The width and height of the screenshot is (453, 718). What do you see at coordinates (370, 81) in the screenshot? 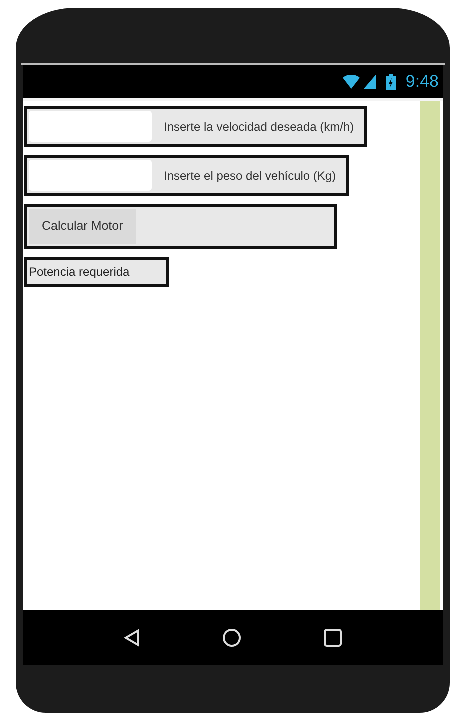
I see `signal-icon` at bounding box center [370, 81].